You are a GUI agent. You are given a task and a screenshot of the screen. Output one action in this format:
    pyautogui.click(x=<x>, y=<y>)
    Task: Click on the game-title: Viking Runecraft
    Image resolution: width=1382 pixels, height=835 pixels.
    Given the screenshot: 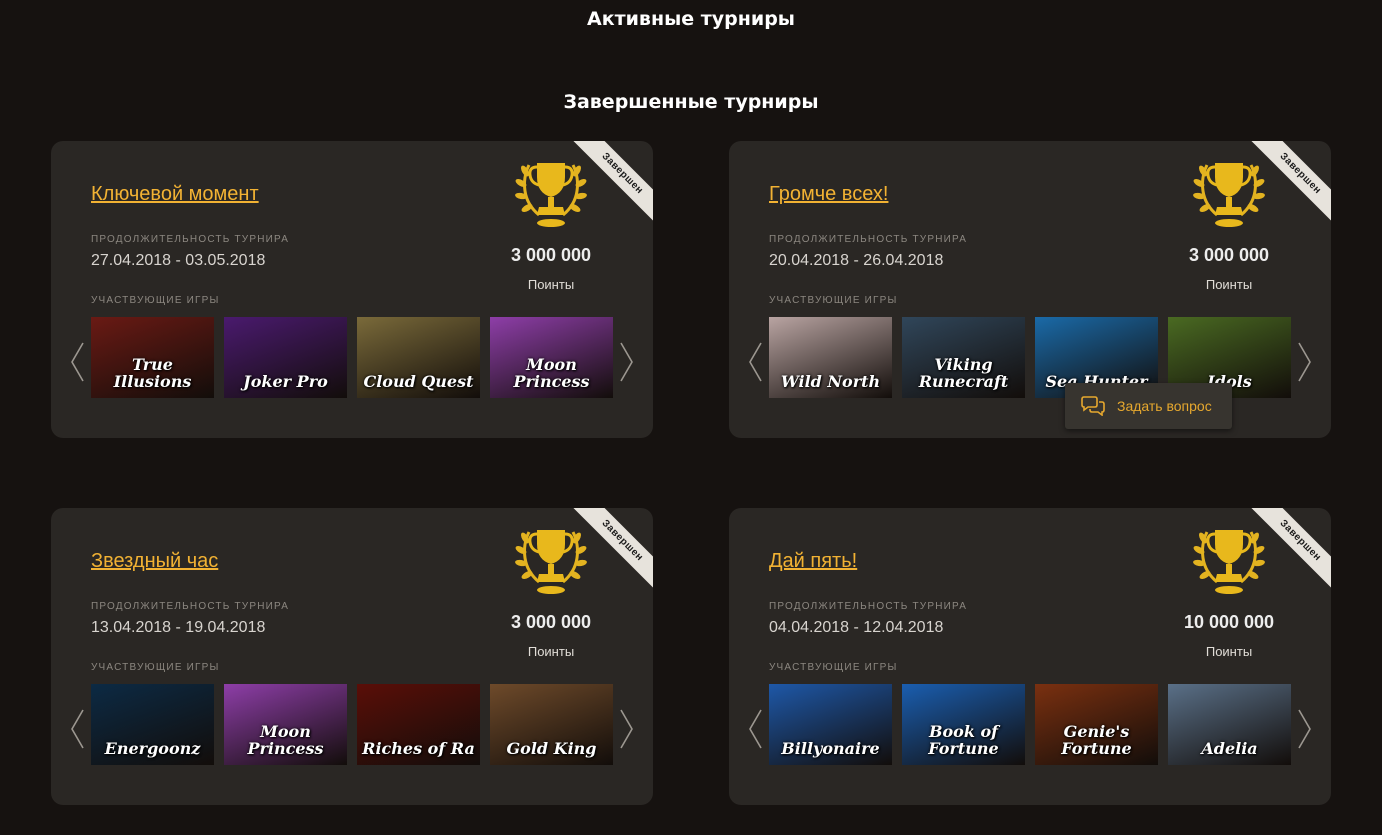 What is the action you would take?
    pyautogui.click(x=963, y=373)
    